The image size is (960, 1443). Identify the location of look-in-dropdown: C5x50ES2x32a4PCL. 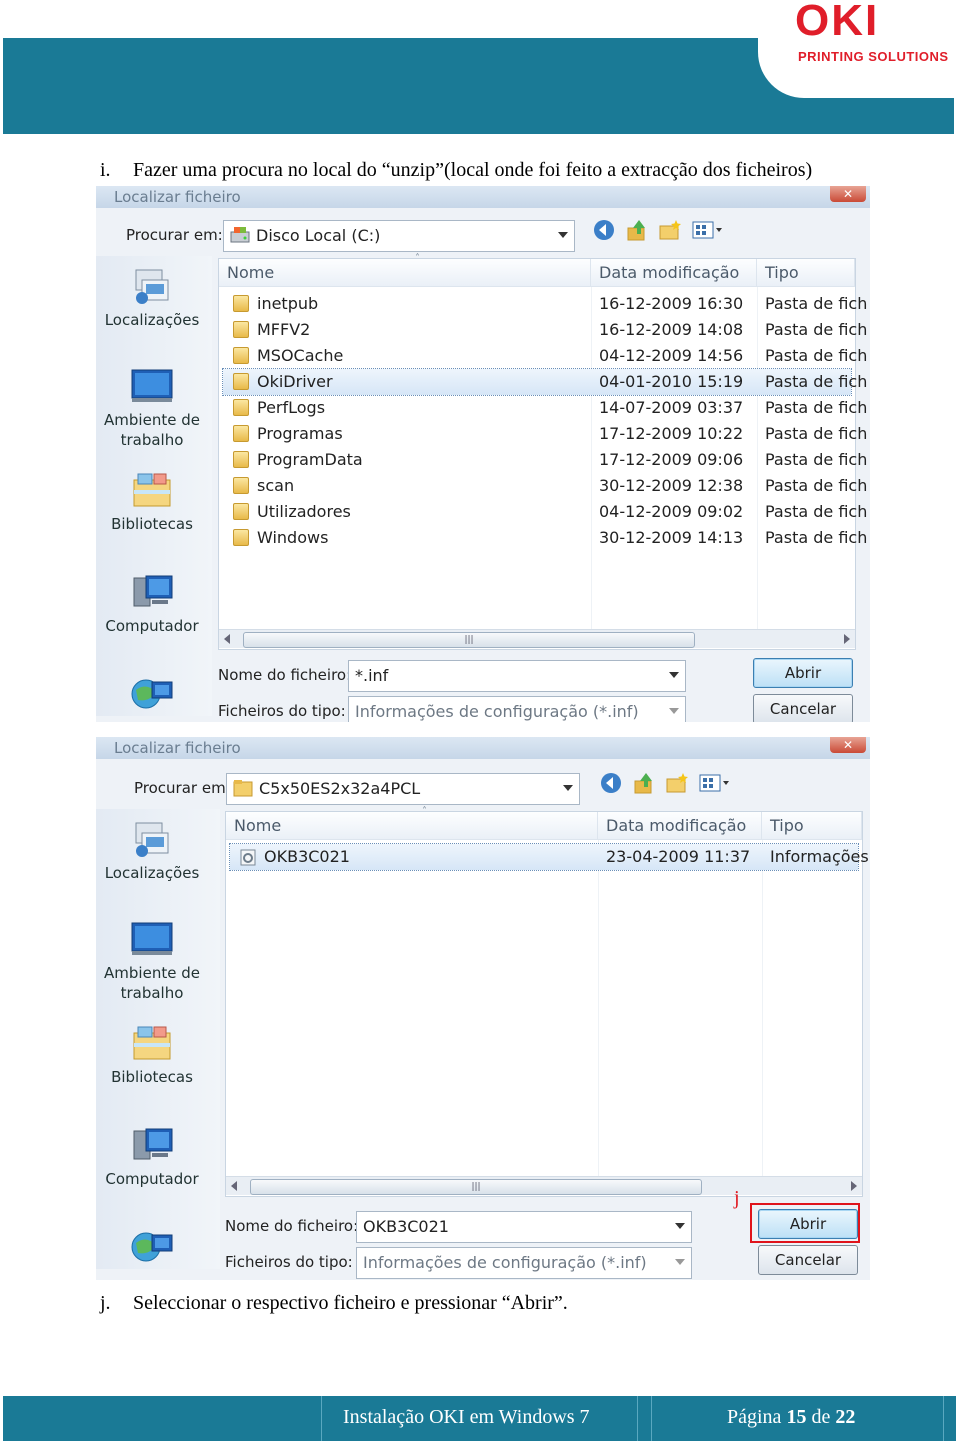
(403, 789).